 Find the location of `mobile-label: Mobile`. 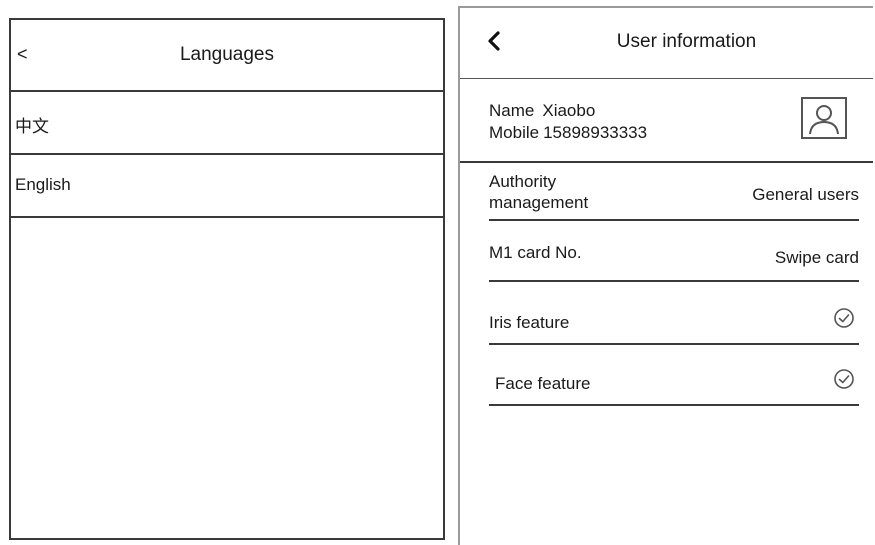

mobile-label: Mobile is located at coordinates (514, 132).